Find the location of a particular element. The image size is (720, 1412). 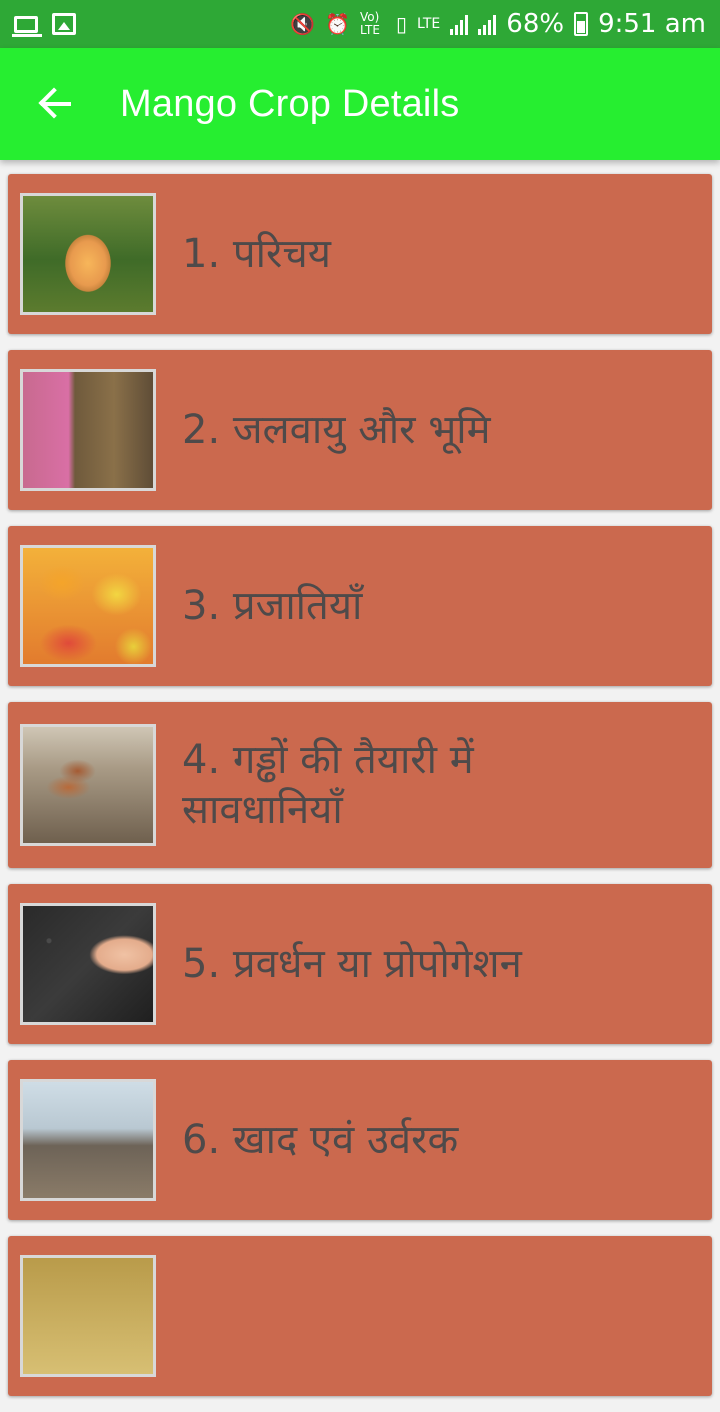

list-item: 2. जलवायु और भूमि is located at coordinates (360, 430).